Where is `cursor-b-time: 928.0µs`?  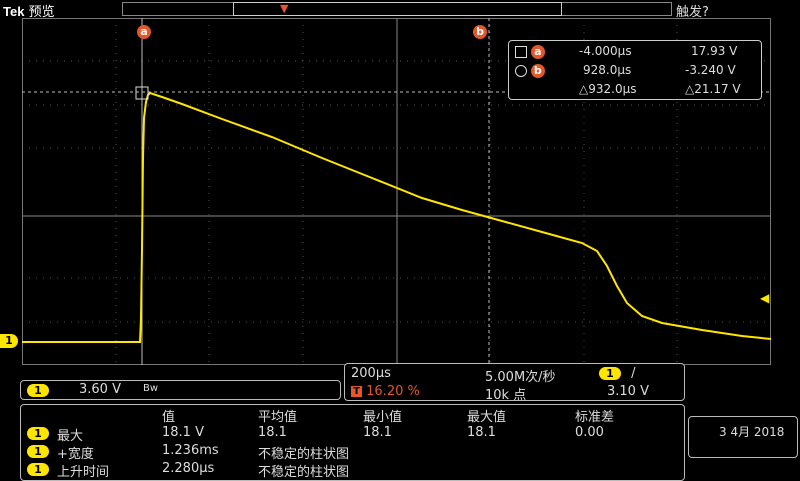 cursor-b-time: 928.0µs is located at coordinates (607, 70).